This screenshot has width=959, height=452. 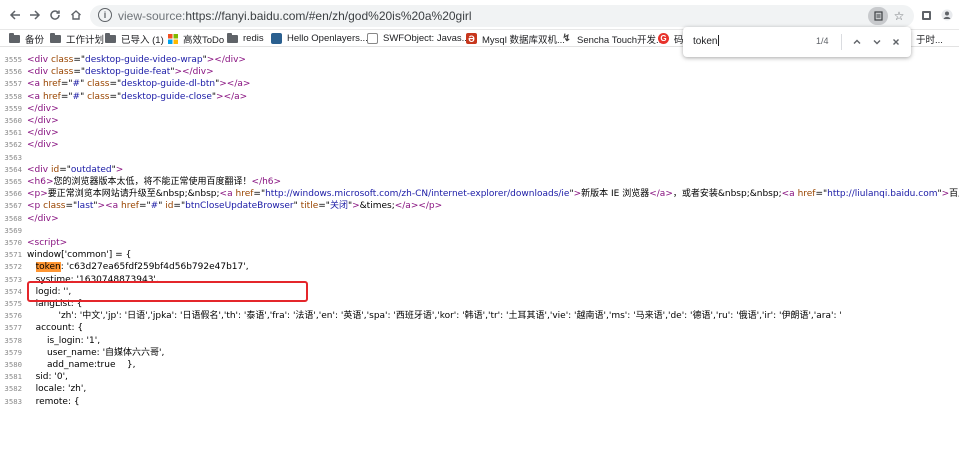 What do you see at coordinates (172, 38) in the screenshot?
I see `windows-icon` at bounding box center [172, 38].